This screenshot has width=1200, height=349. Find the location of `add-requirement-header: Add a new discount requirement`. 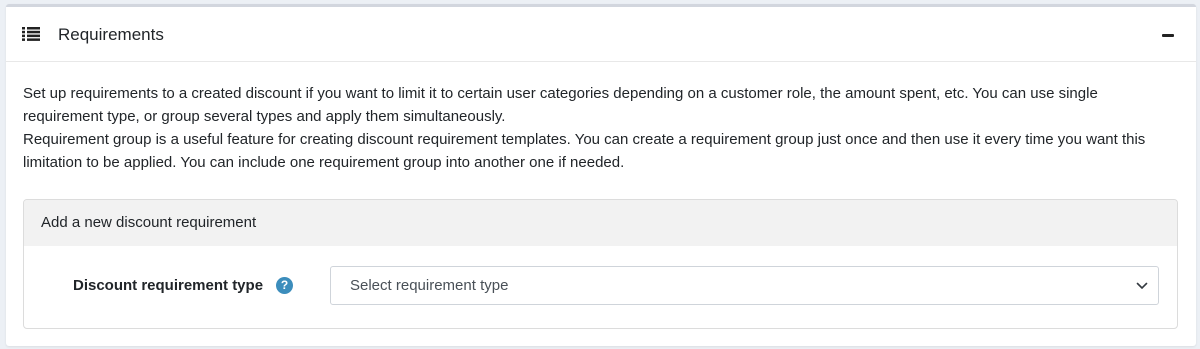

add-requirement-header: Add a new discount requirement is located at coordinates (600, 223).